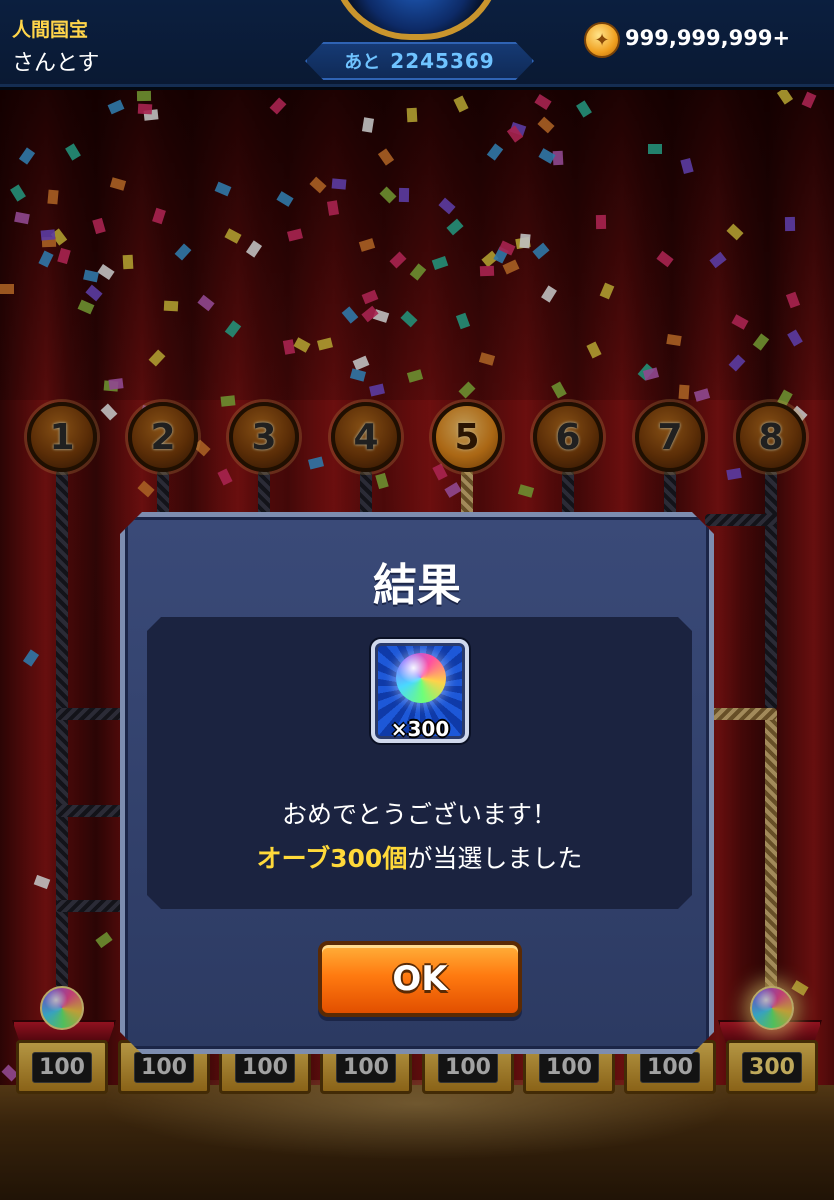 This screenshot has width=834, height=1200. What do you see at coordinates (332, 858) in the screenshot?
I see `prize-highlight: オーブ300個` at bounding box center [332, 858].